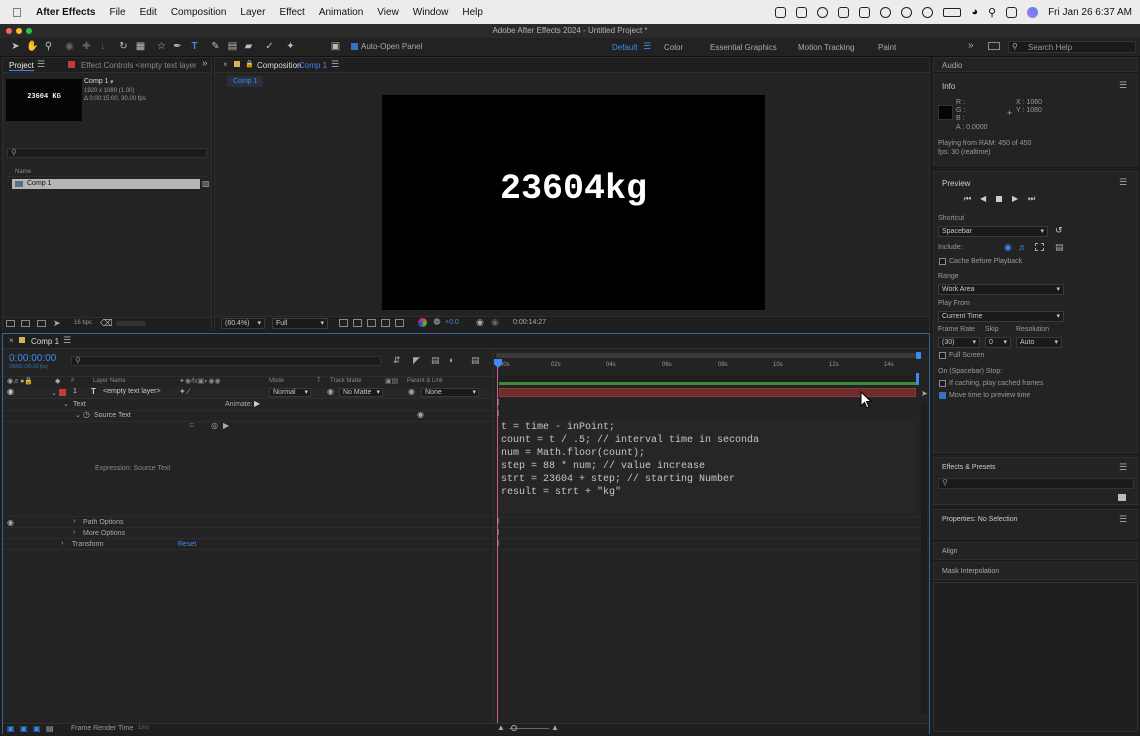 Image resolution: width=1140 pixels, height=736 pixels. Describe the element at coordinates (952, 65) in the screenshot. I see `audio-panel-title: Audio` at that location.